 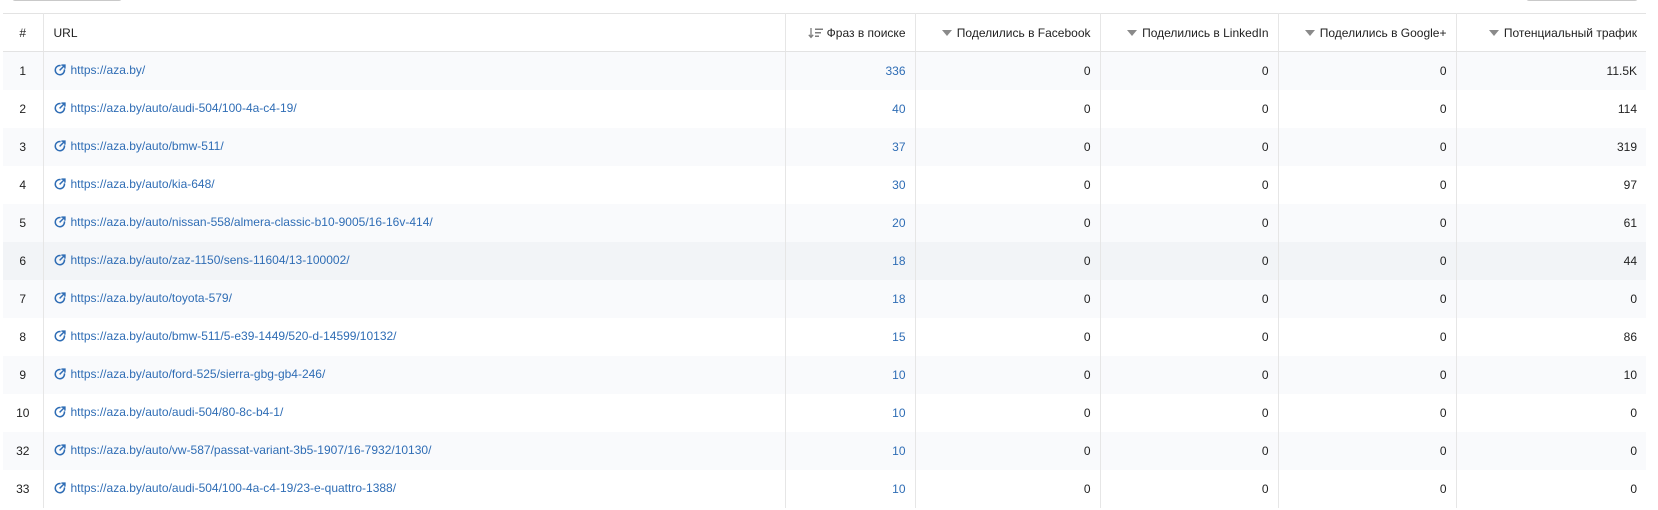 I want to click on url-text: https://aza.by/auto/kia-648/, so click(x=143, y=184).